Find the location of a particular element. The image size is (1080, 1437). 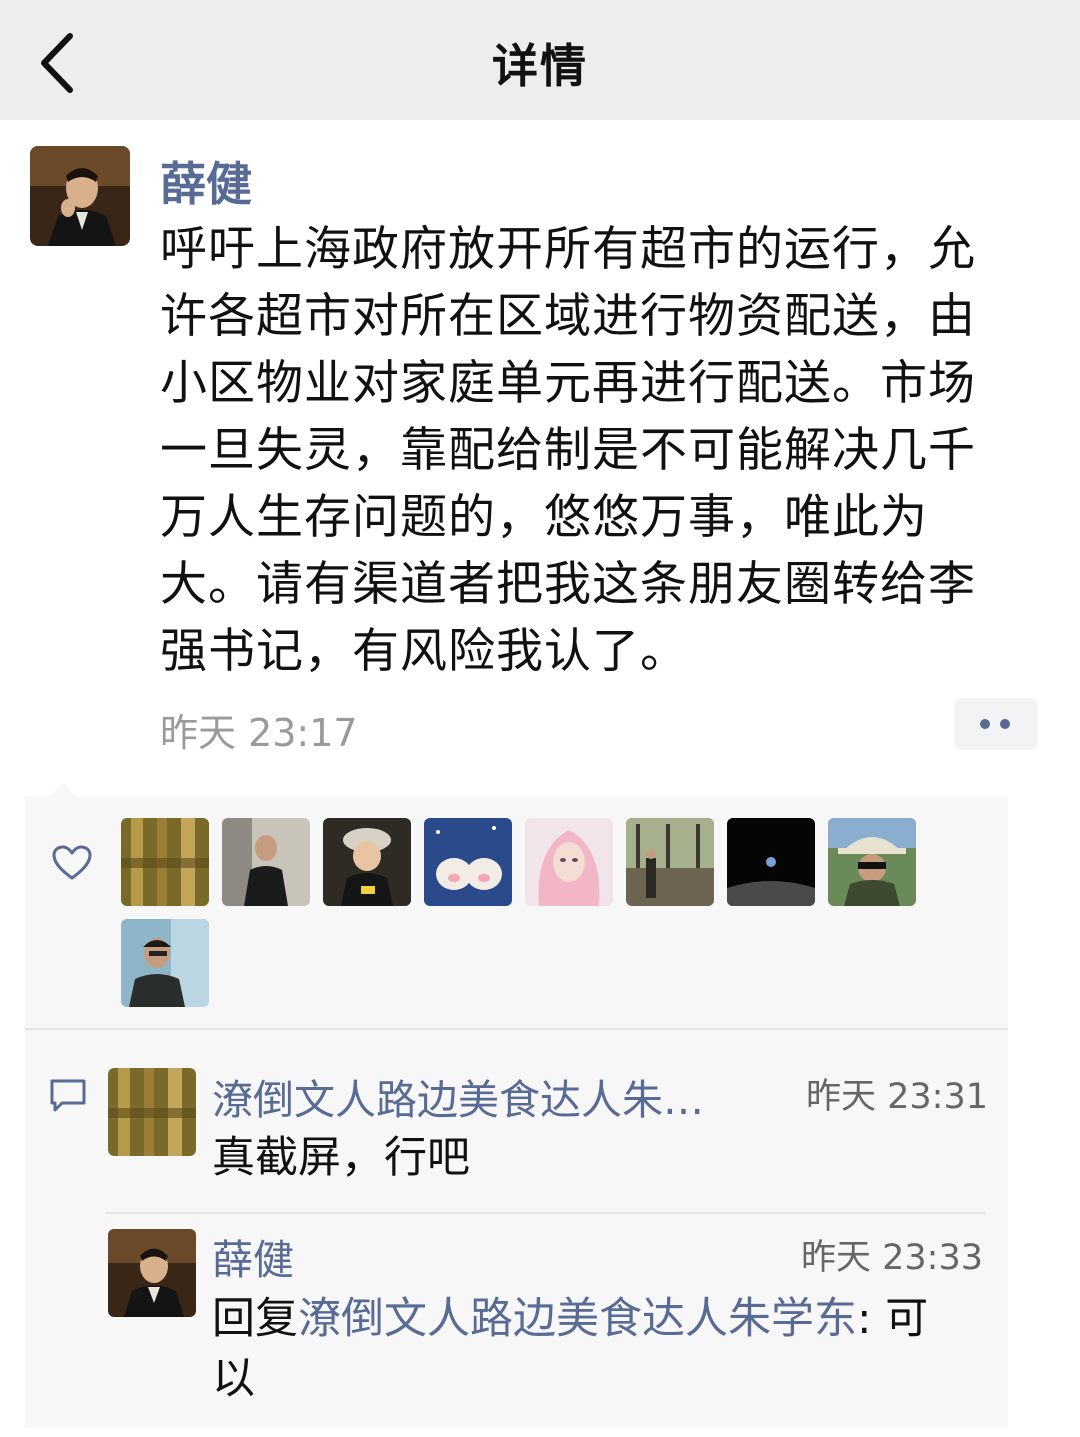

panel-divider is located at coordinates (516, 1029).